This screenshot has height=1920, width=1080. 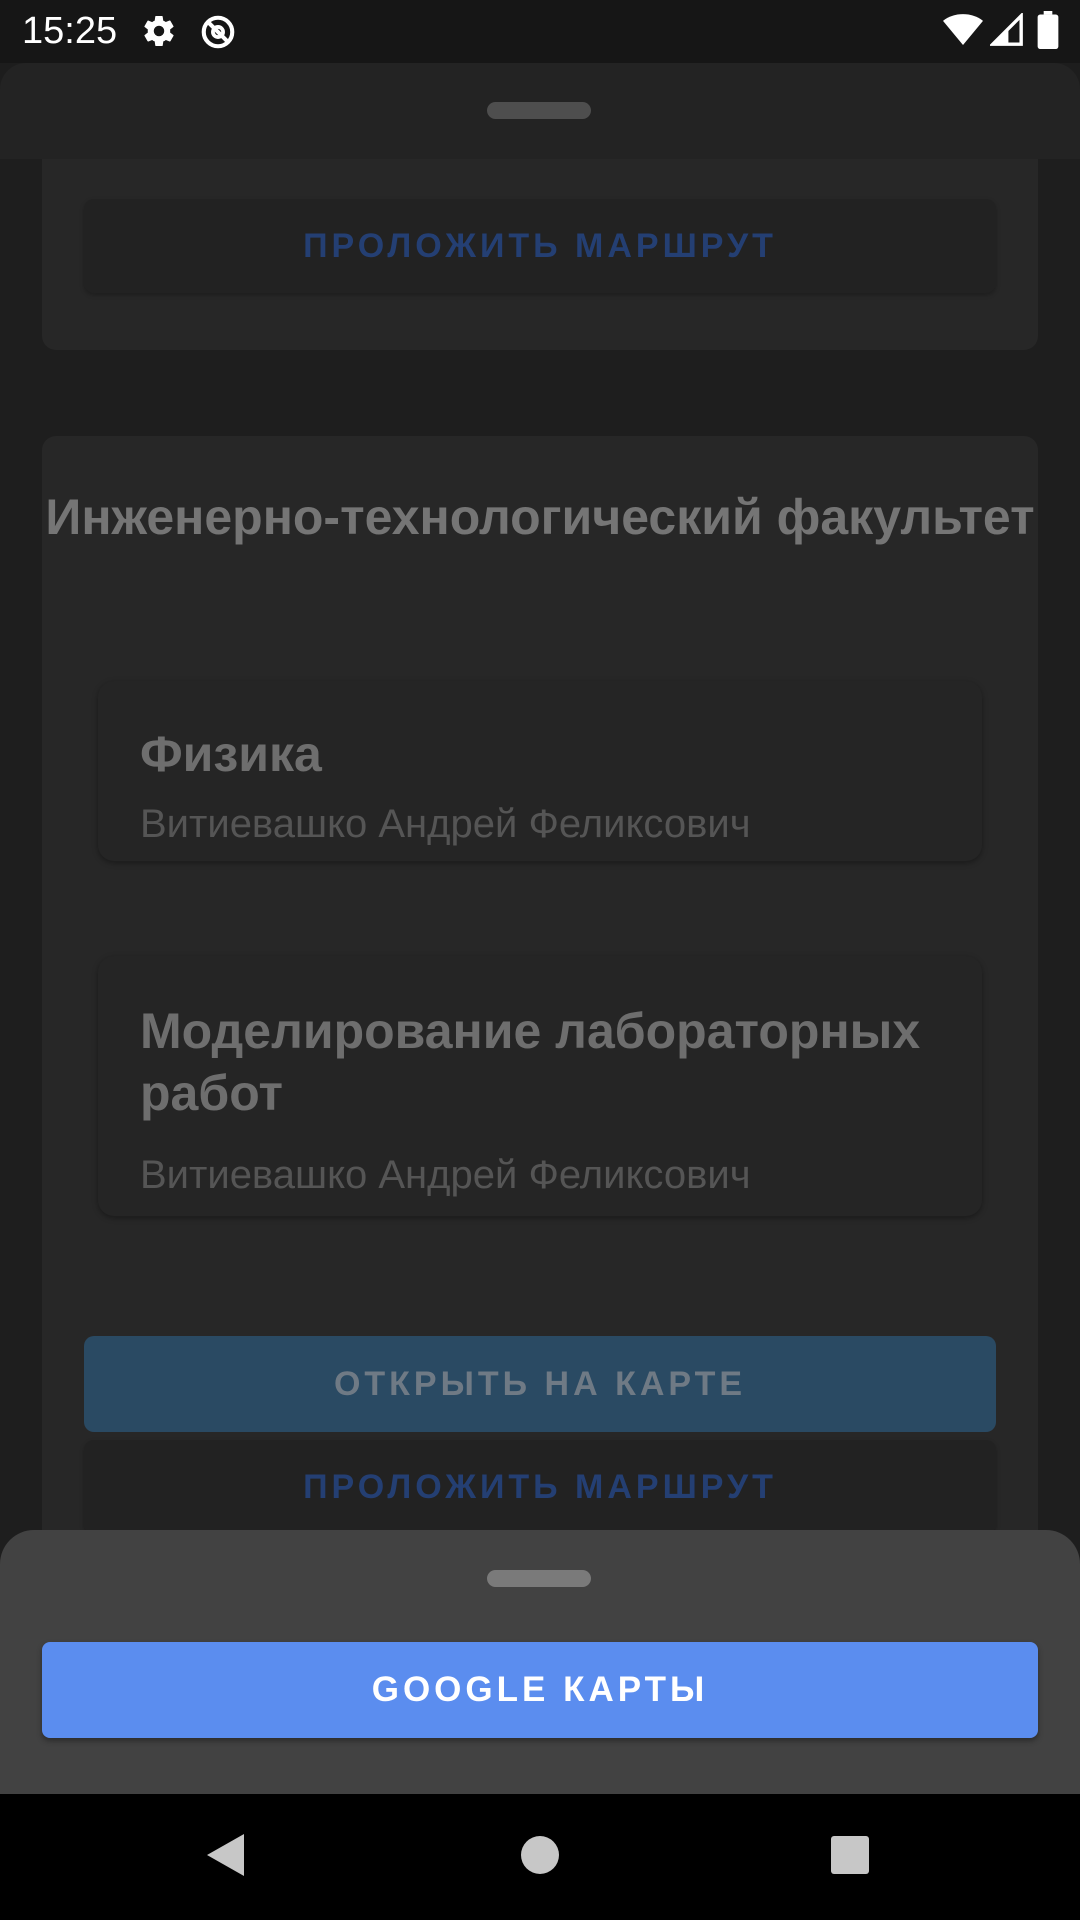 What do you see at coordinates (70, 31) in the screenshot?
I see `status-time: 15:25` at bounding box center [70, 31].